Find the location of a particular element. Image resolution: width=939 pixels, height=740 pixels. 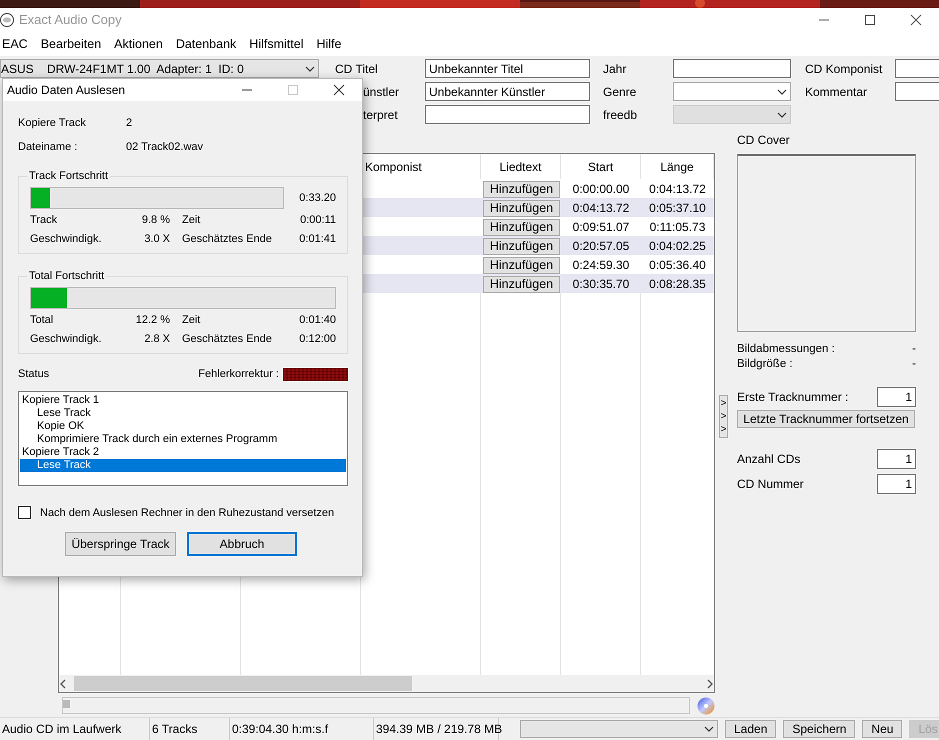

field-label: Jahr is located at coordinates (615, 69).